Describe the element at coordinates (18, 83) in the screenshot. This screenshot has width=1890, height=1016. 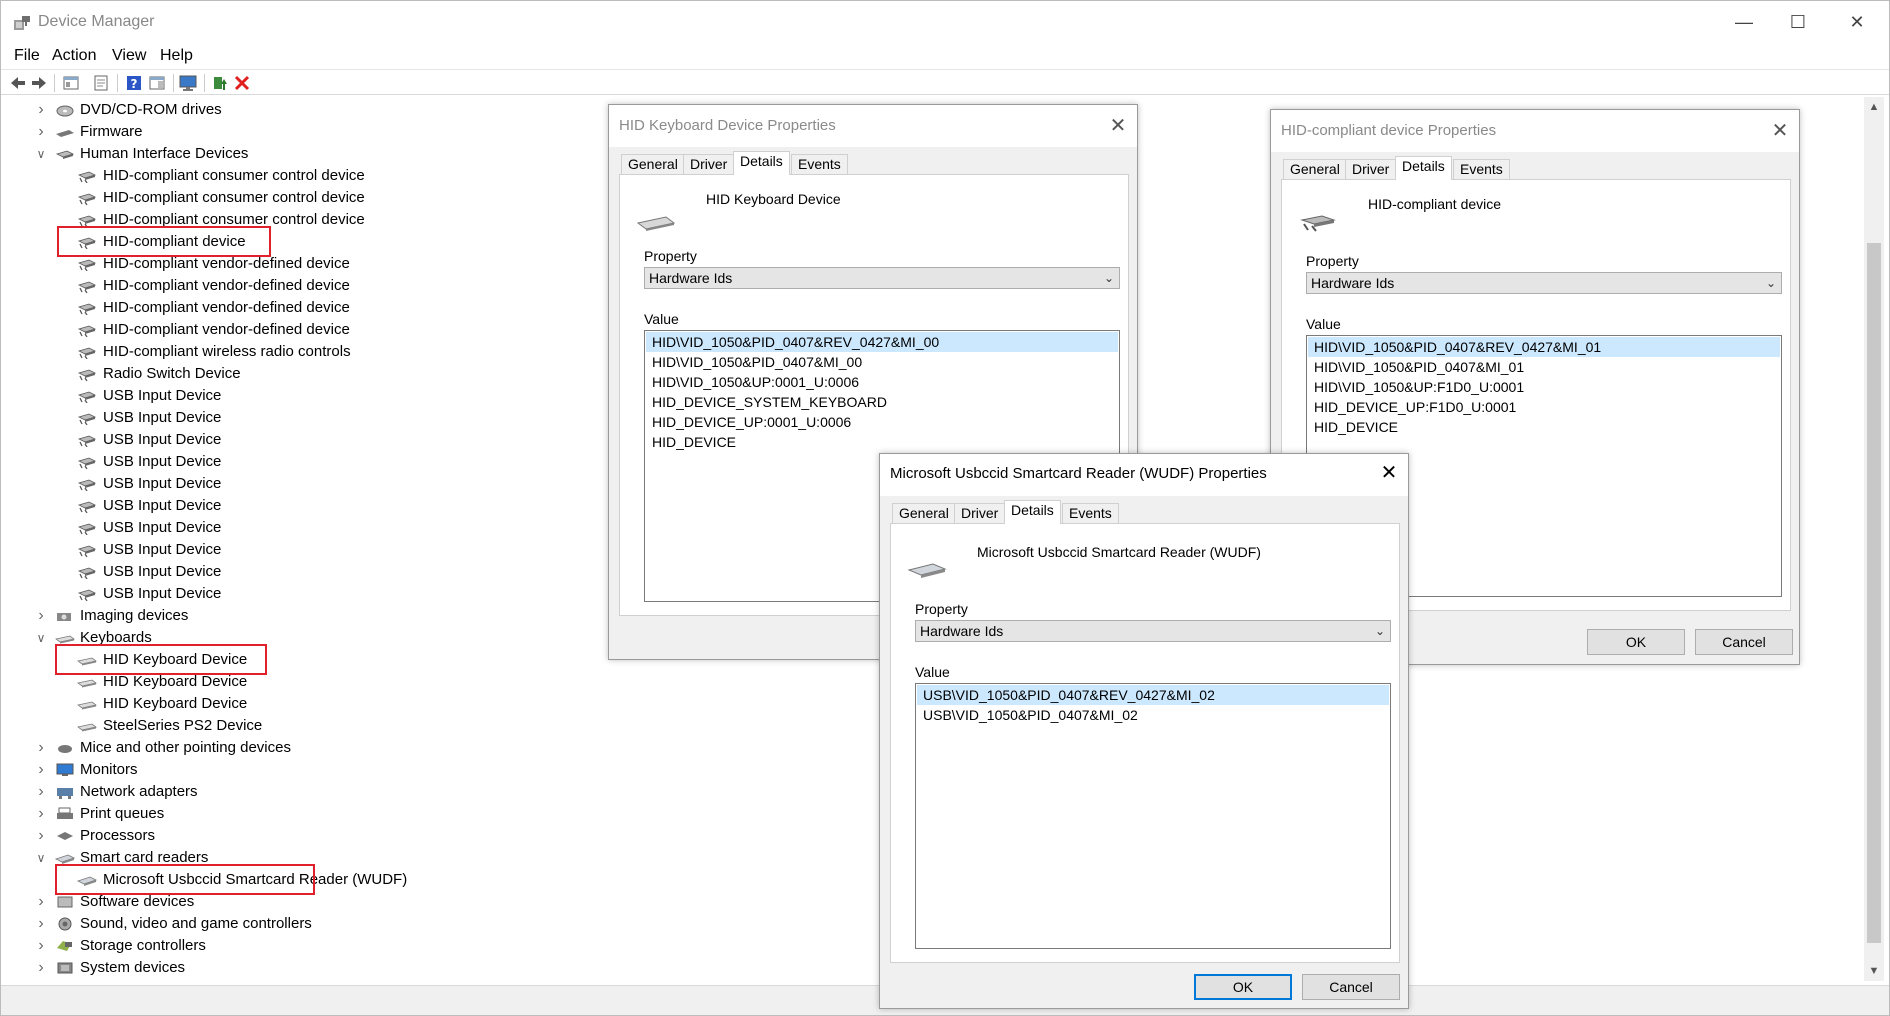
I see `back-icon` at that location.